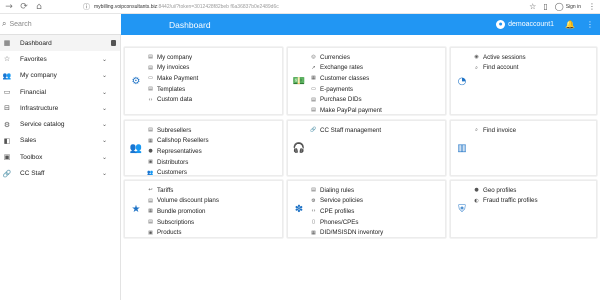  I want to click on card-link-did-msisdn-inventory: ▦ DID/MSISDN inventory, so click(346, 232).